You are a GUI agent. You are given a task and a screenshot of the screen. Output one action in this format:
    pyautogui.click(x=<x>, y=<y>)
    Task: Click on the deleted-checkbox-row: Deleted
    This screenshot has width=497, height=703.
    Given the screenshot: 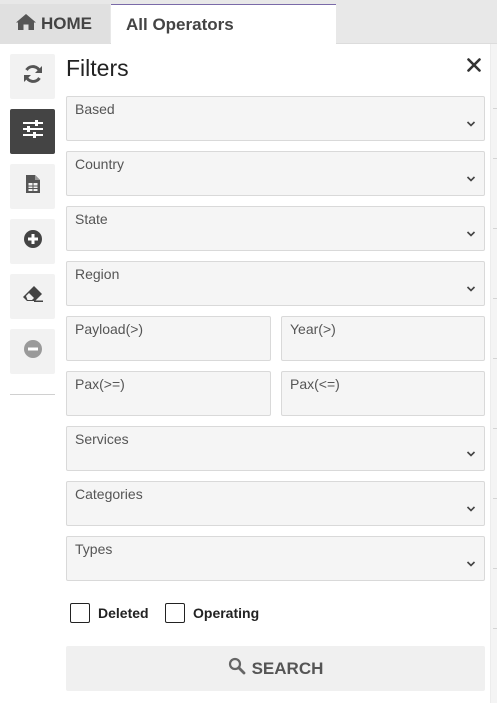 What is the action you would take?
    pyautogui.click(x=109, y=613)
    